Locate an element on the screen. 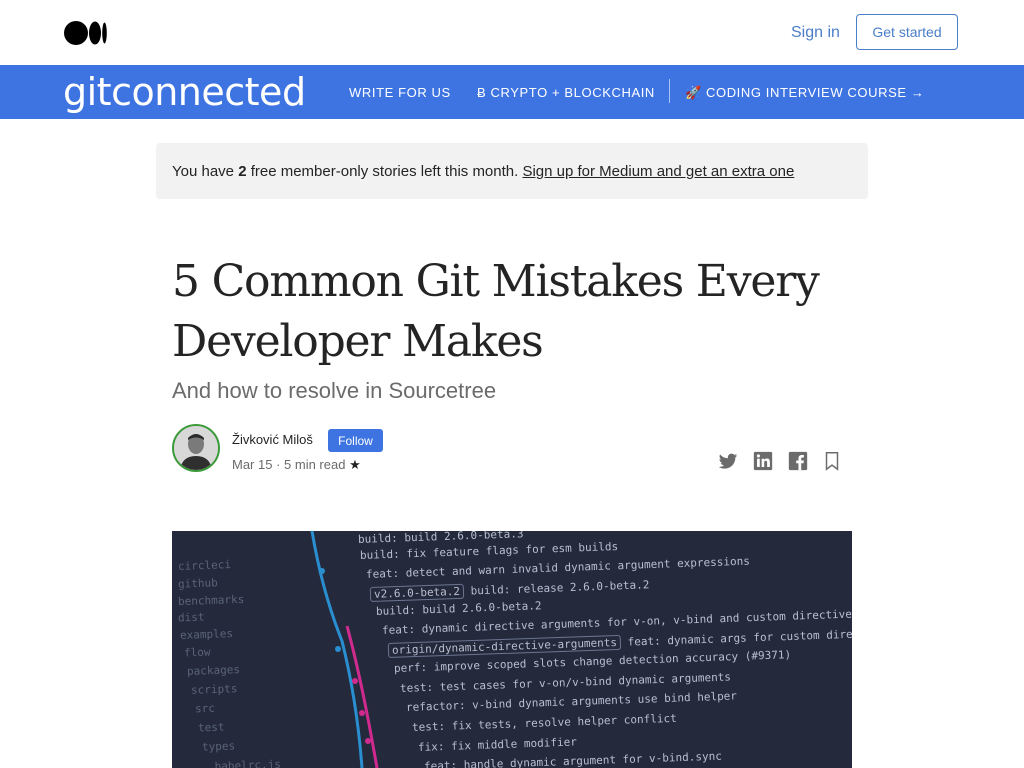 This screenshot has width=1024, height=768. twitter-icon is located at coordinates (728, 461).